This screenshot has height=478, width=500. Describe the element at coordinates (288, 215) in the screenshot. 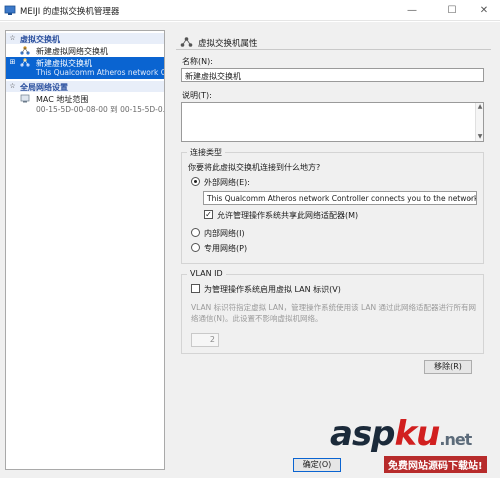

I see `allow-share-label: 允许管理操作系统共享此网络适配器(M)` at that location.